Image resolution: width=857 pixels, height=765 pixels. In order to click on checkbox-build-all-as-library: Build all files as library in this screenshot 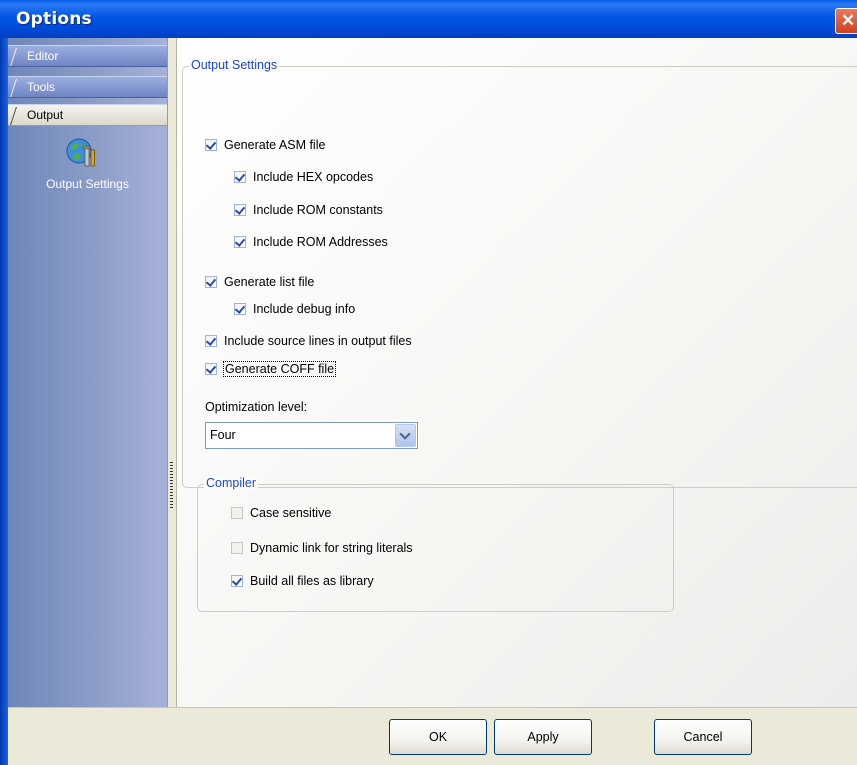, I will do `click(302, 581)`.